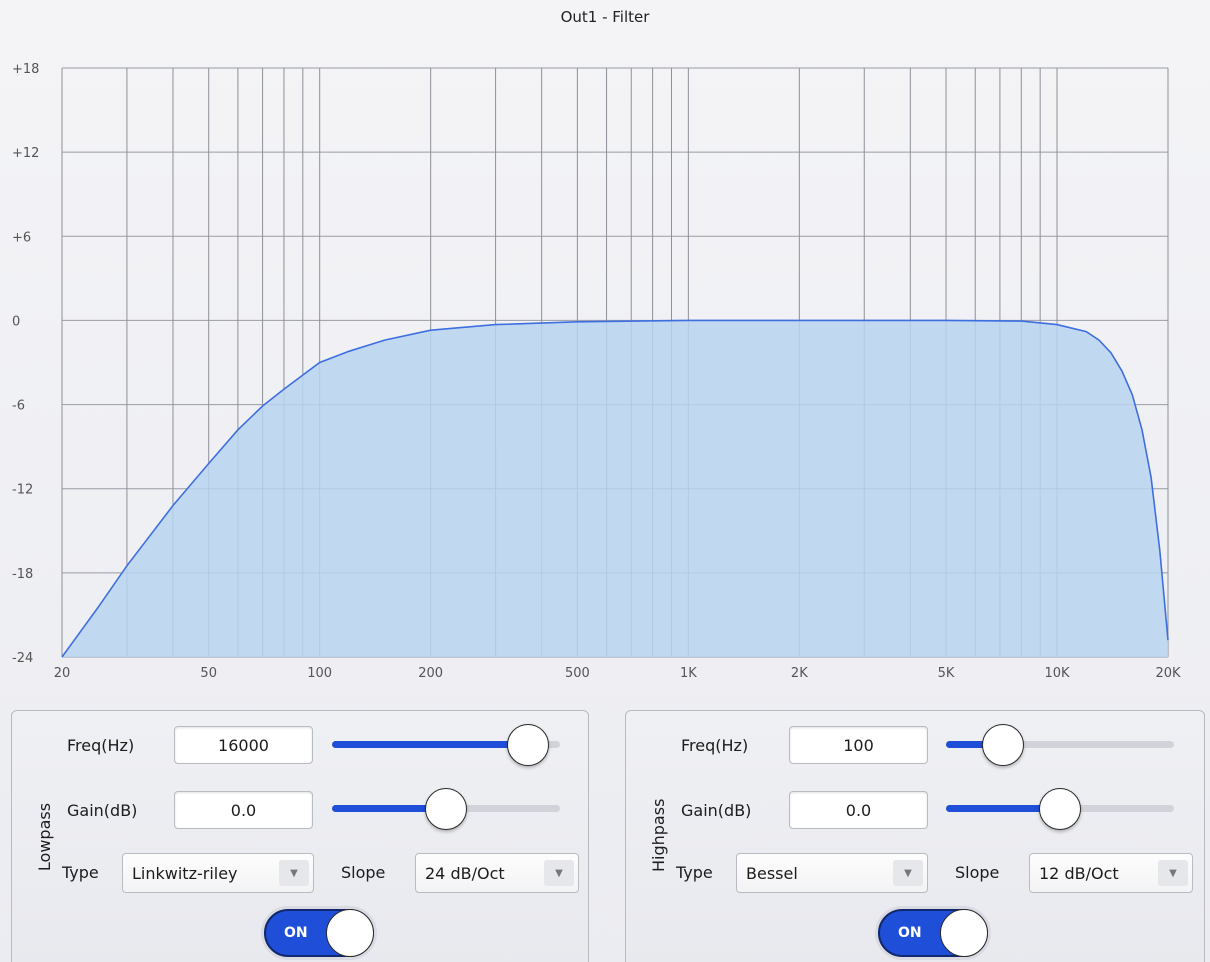 The height and width of the screenshot is (962, 1210). What do you see at coordinates (1057, 673) in the screenshot?
I see `x-tick-label: 10K` at bounding box center [1057, 673].